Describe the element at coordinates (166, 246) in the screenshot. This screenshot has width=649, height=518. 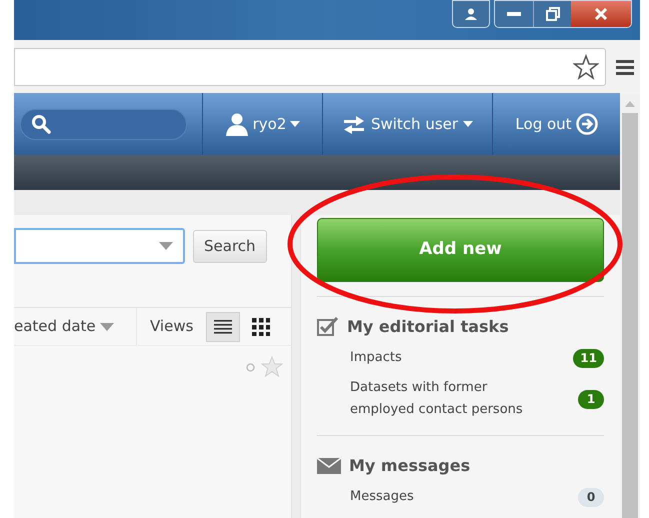
I see `dropdown-caret-icon` at that location.